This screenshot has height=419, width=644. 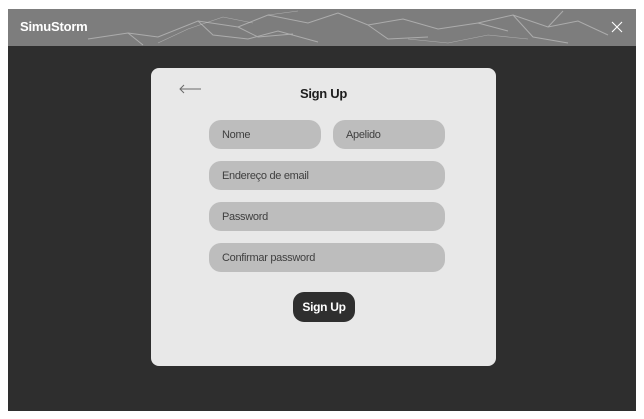 What do you see at coordinates (54, 26) in the screenshot?
I see `app-title: SimuStorm` at bounding box center [54, 26].